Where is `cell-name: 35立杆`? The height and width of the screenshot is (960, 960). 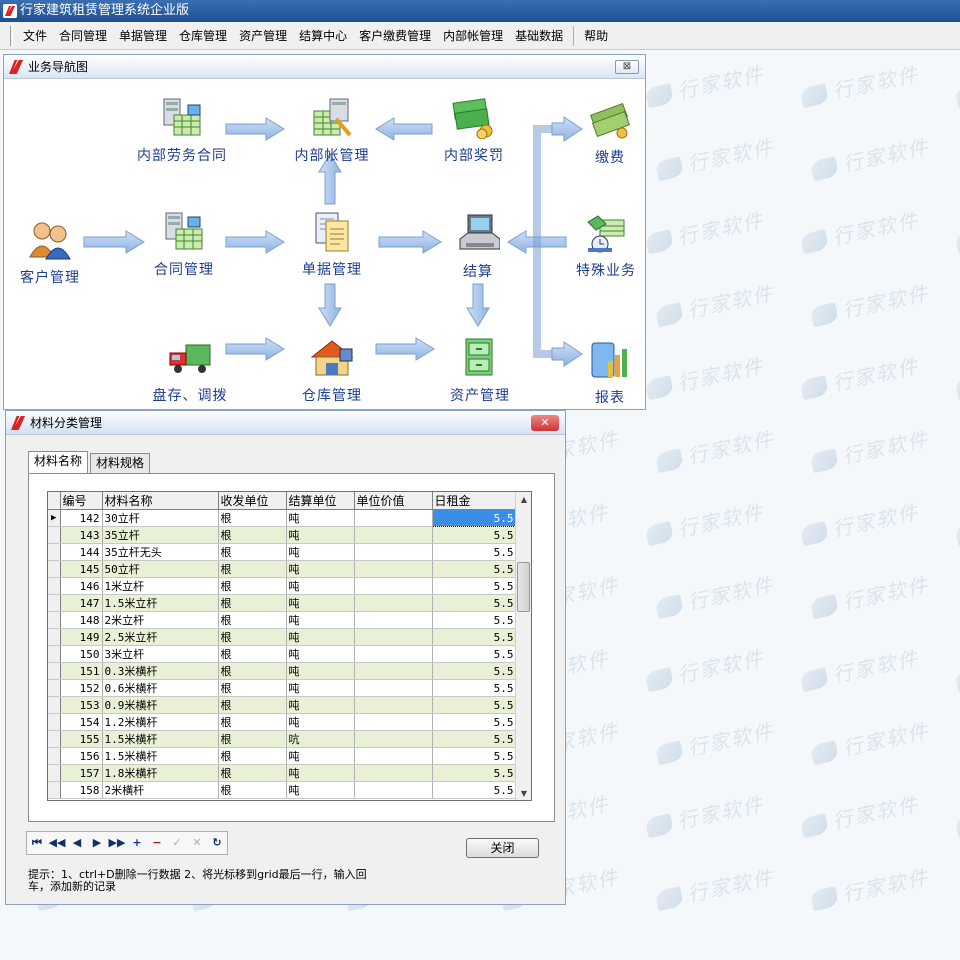 cell-name: 35立杆 is located at coordinates (160, 535).